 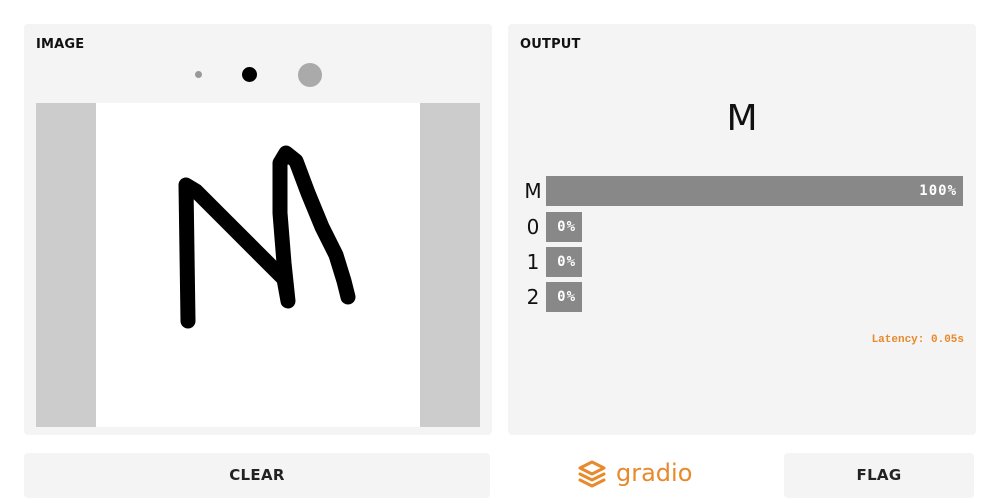 What do you see at coordinates (267, 237) in the screenshot?
I see `drawn-stroke` at bounding box center [267, 237].